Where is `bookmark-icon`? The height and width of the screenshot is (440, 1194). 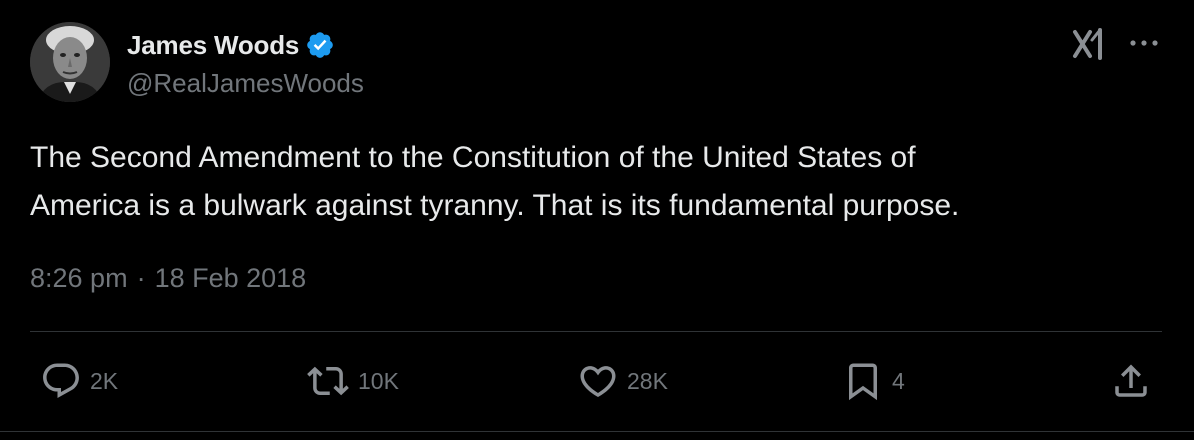 bookmark-icon is located at coordinates (863, 382).